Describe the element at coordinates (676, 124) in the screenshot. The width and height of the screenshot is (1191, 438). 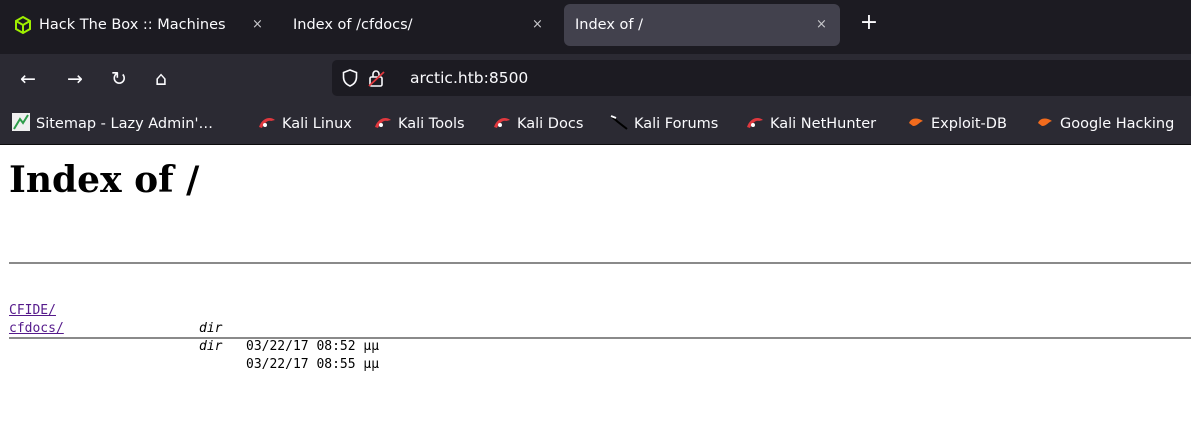
I see `bookmark-label: Kali Forums` at that location.